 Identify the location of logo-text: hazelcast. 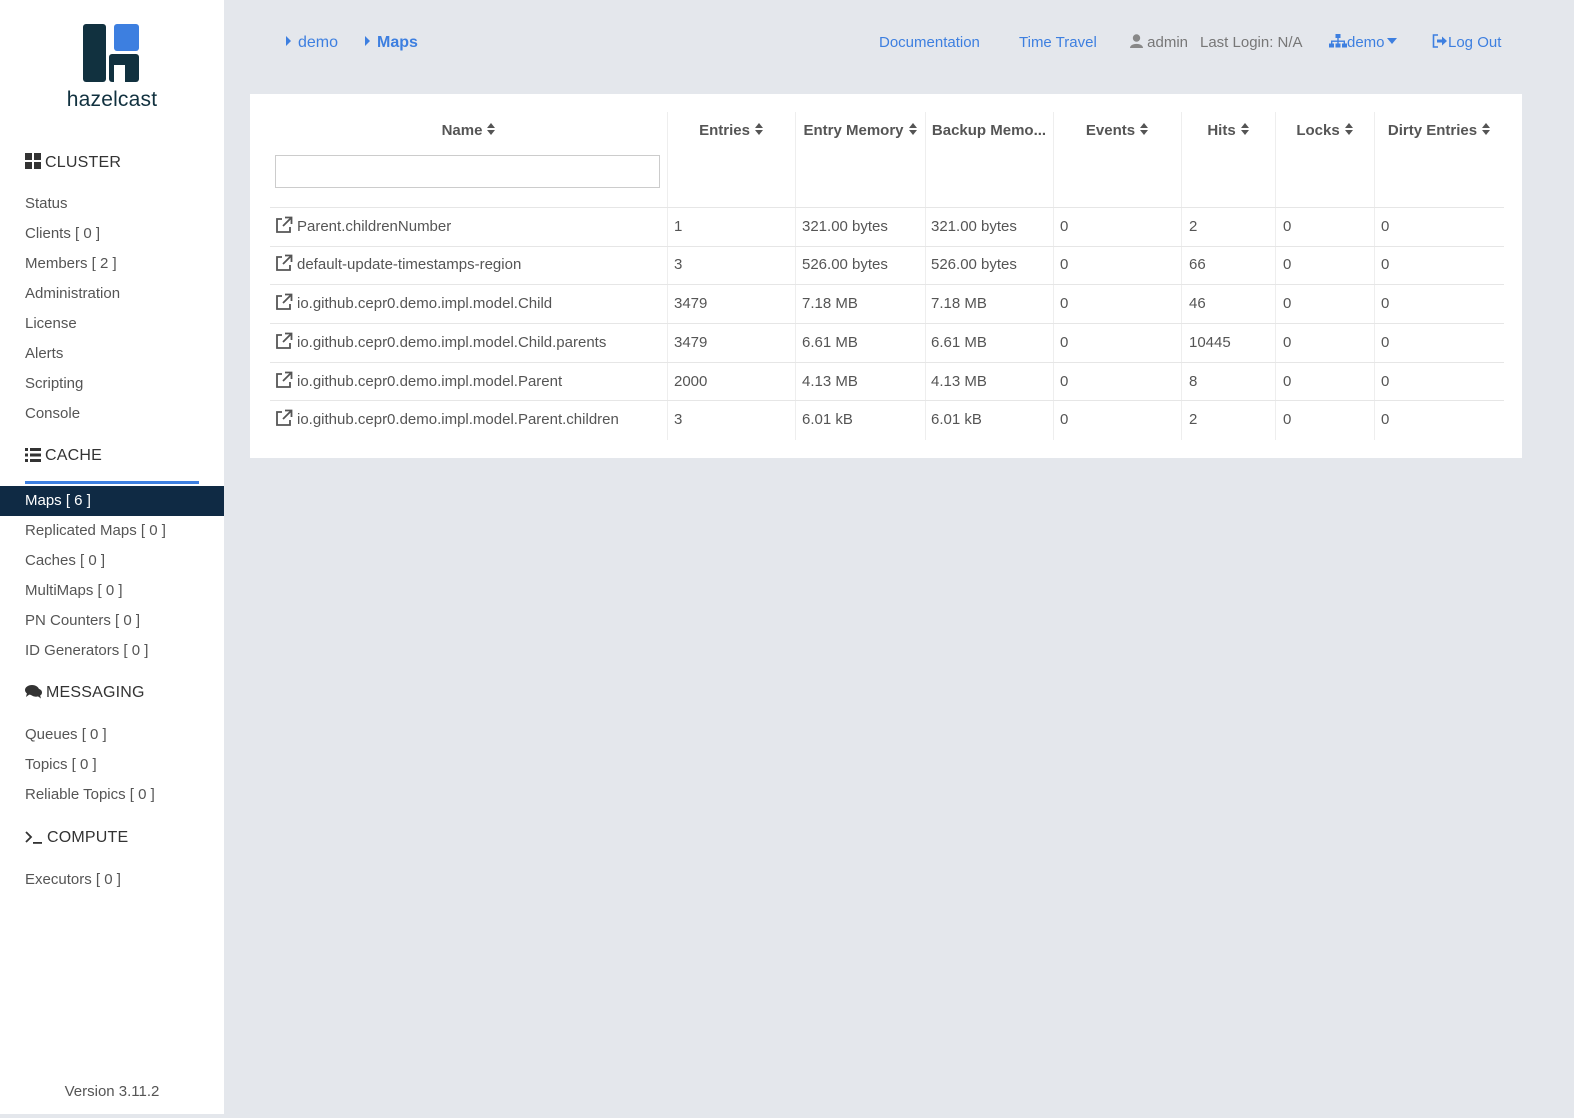
(112, 99).